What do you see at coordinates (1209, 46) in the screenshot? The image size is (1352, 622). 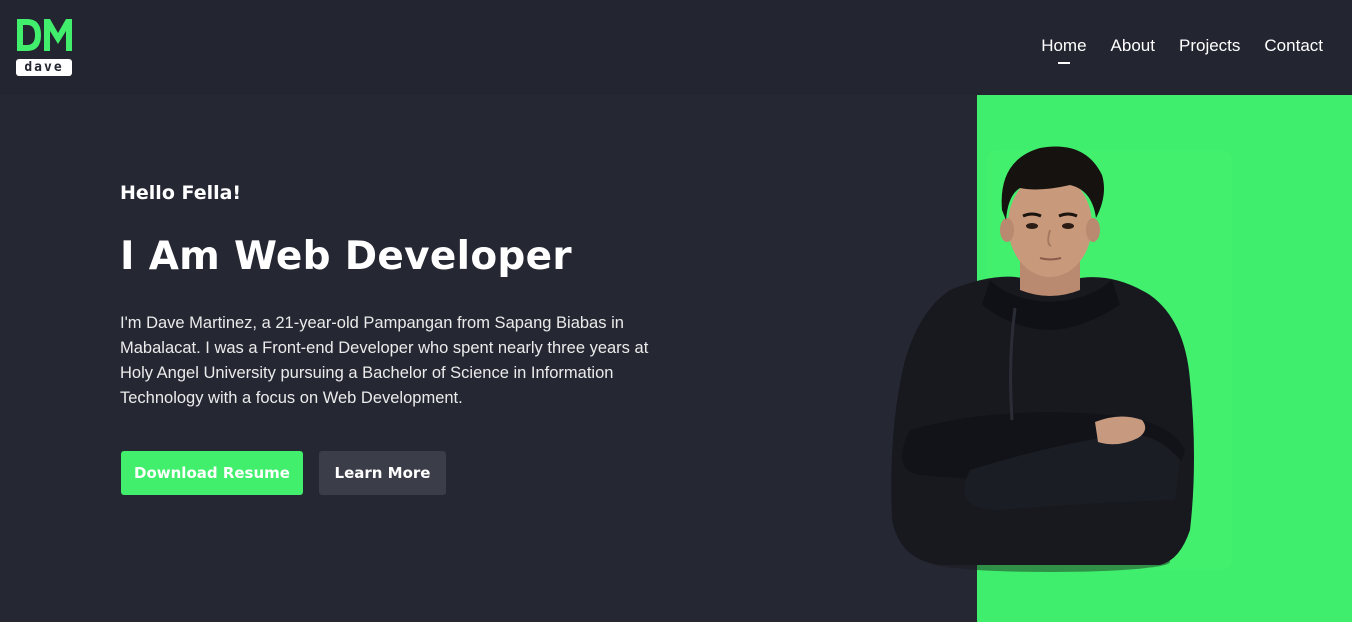 I see `nav-projects: Projects` at bounding box center [1209, 46].